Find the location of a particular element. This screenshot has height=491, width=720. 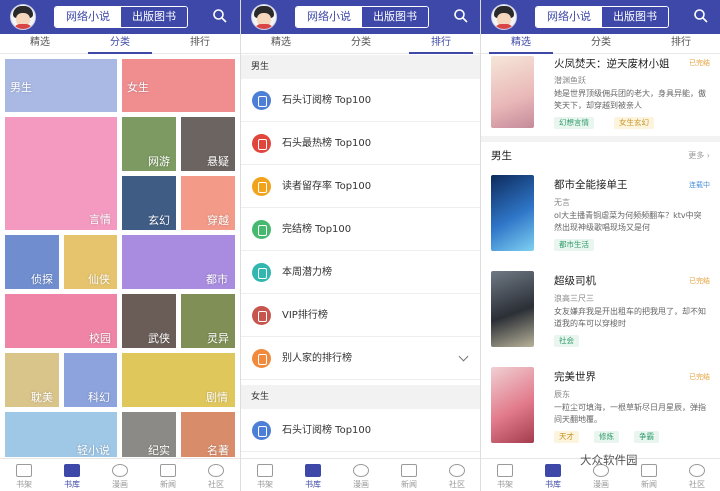

source-switch: 网络小说 出版图书 is located at coordinates (362, 17).